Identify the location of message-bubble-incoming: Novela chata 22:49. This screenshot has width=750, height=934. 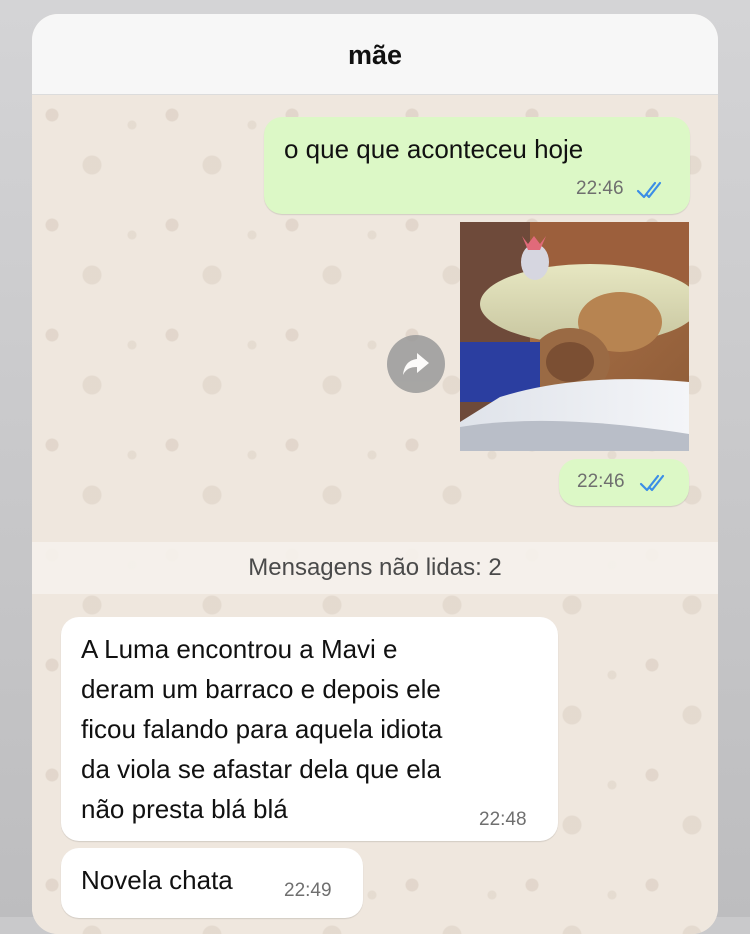
(212, 883).